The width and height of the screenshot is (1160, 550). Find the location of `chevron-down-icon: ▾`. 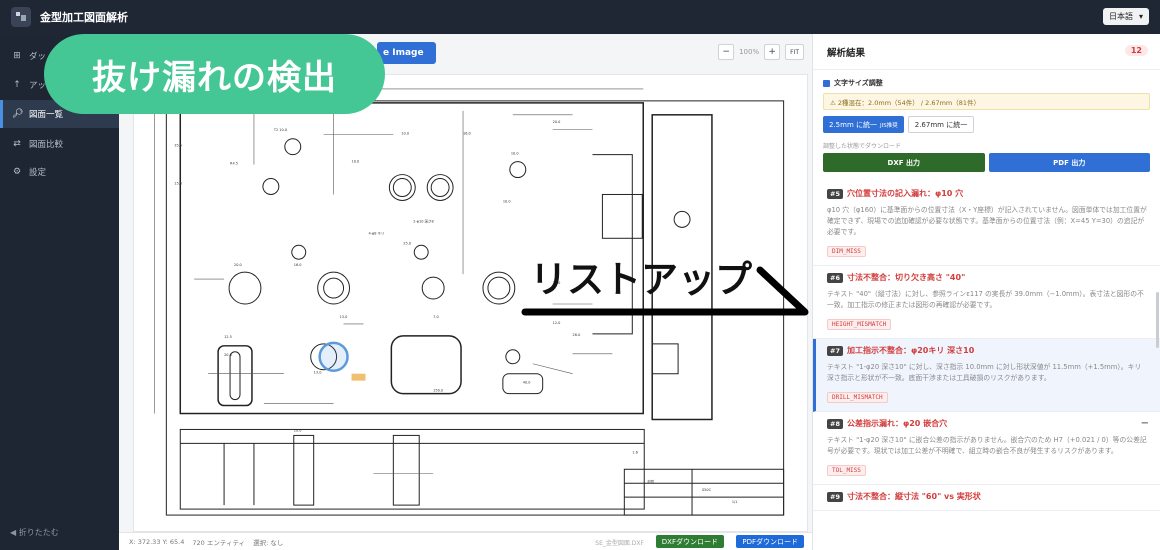

chevron-down-icon: ▾ is located at coordinates (1140, 16).